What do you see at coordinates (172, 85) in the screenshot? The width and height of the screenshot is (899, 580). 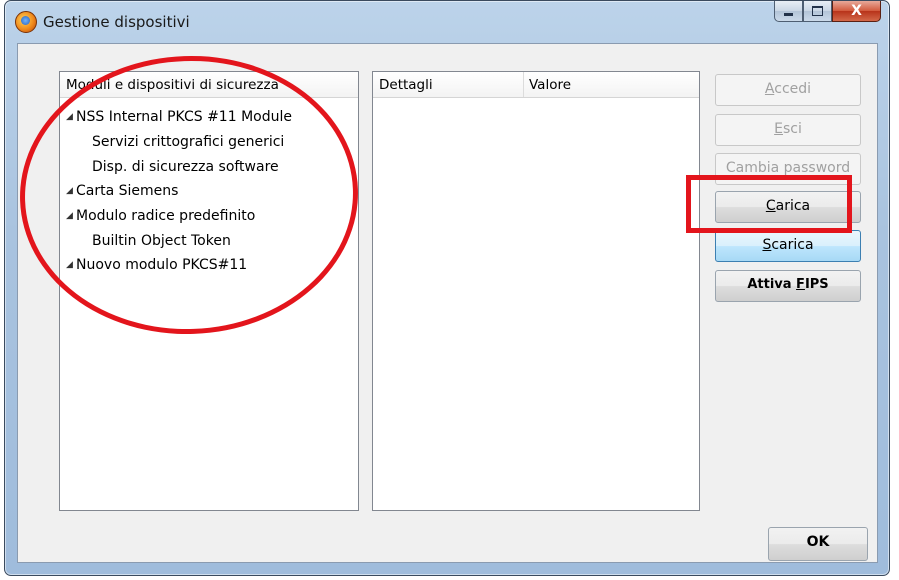 I see `tree-header-label: Moduli e dispositivi di sicurezza` at bounding box center [172, 85].